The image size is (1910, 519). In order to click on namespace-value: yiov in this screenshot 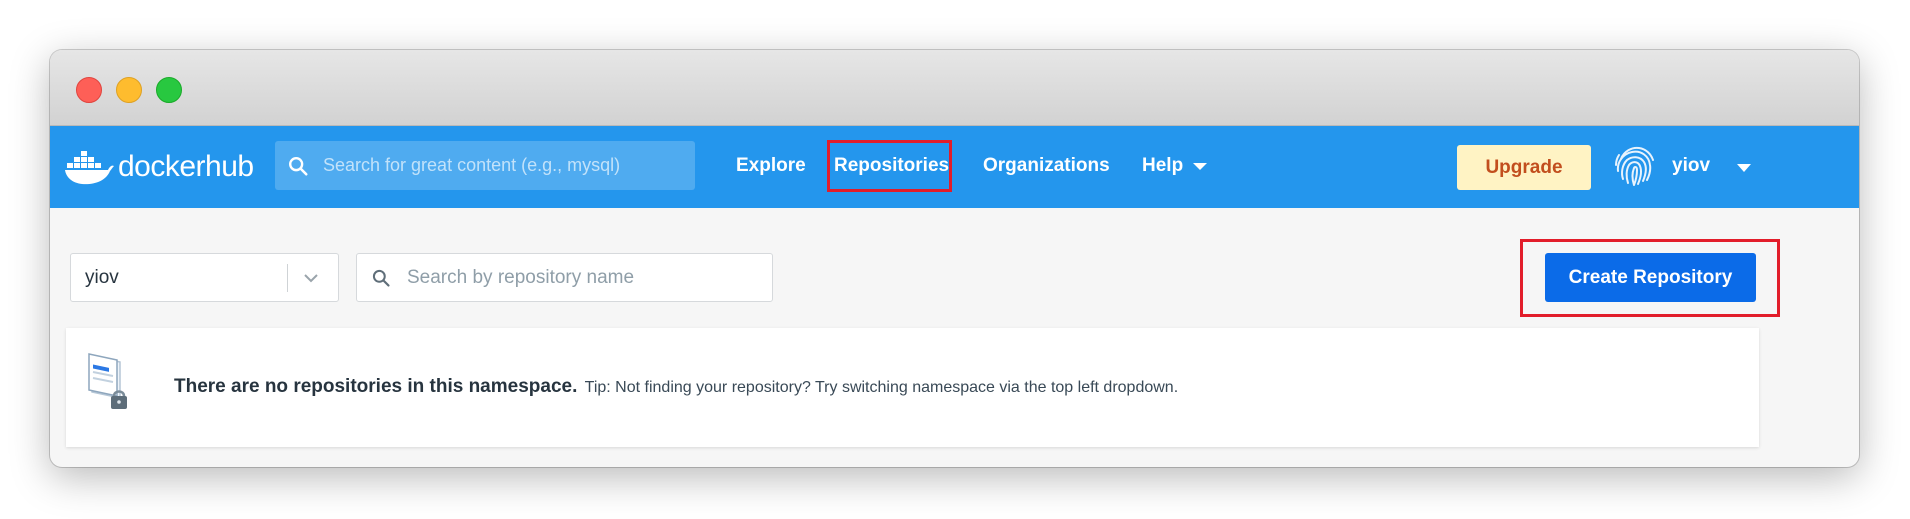, I will do `click(102, 277)`.